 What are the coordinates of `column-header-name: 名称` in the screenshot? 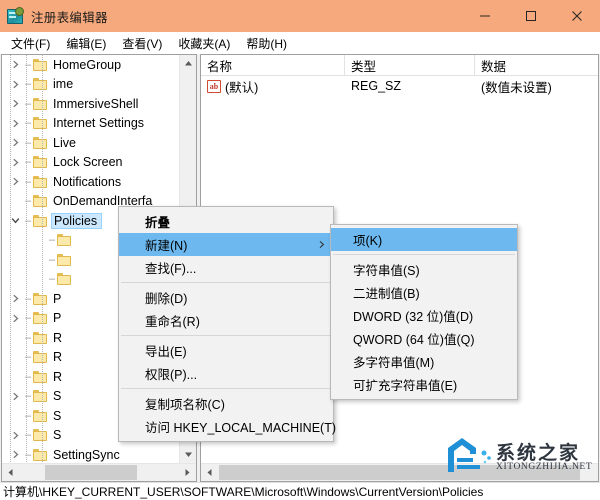 It's located at (273, 65).